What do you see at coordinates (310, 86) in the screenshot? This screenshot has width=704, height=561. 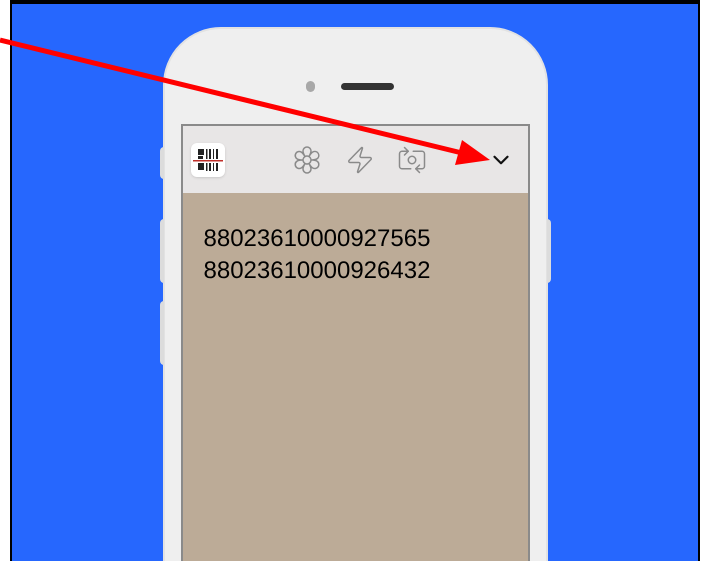 I see `phone-camera` at bounding box center [310, 86].